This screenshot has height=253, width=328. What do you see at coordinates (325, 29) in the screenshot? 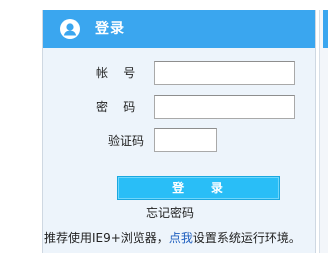
I see `adjacent-panel-header` at bounding box center [325, 29].